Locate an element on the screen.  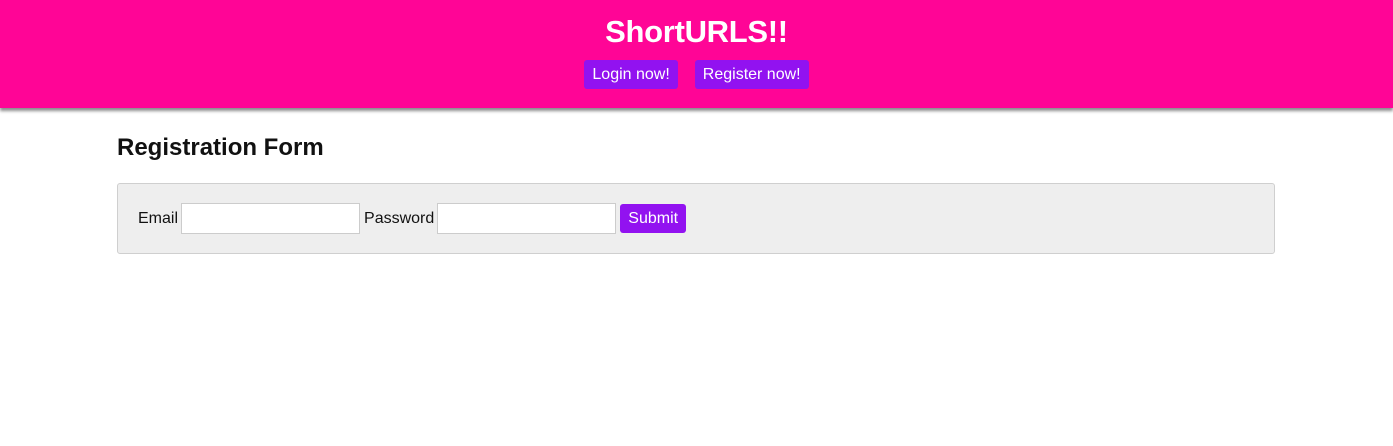
email-label: Email is located at coordinates (158, 218).